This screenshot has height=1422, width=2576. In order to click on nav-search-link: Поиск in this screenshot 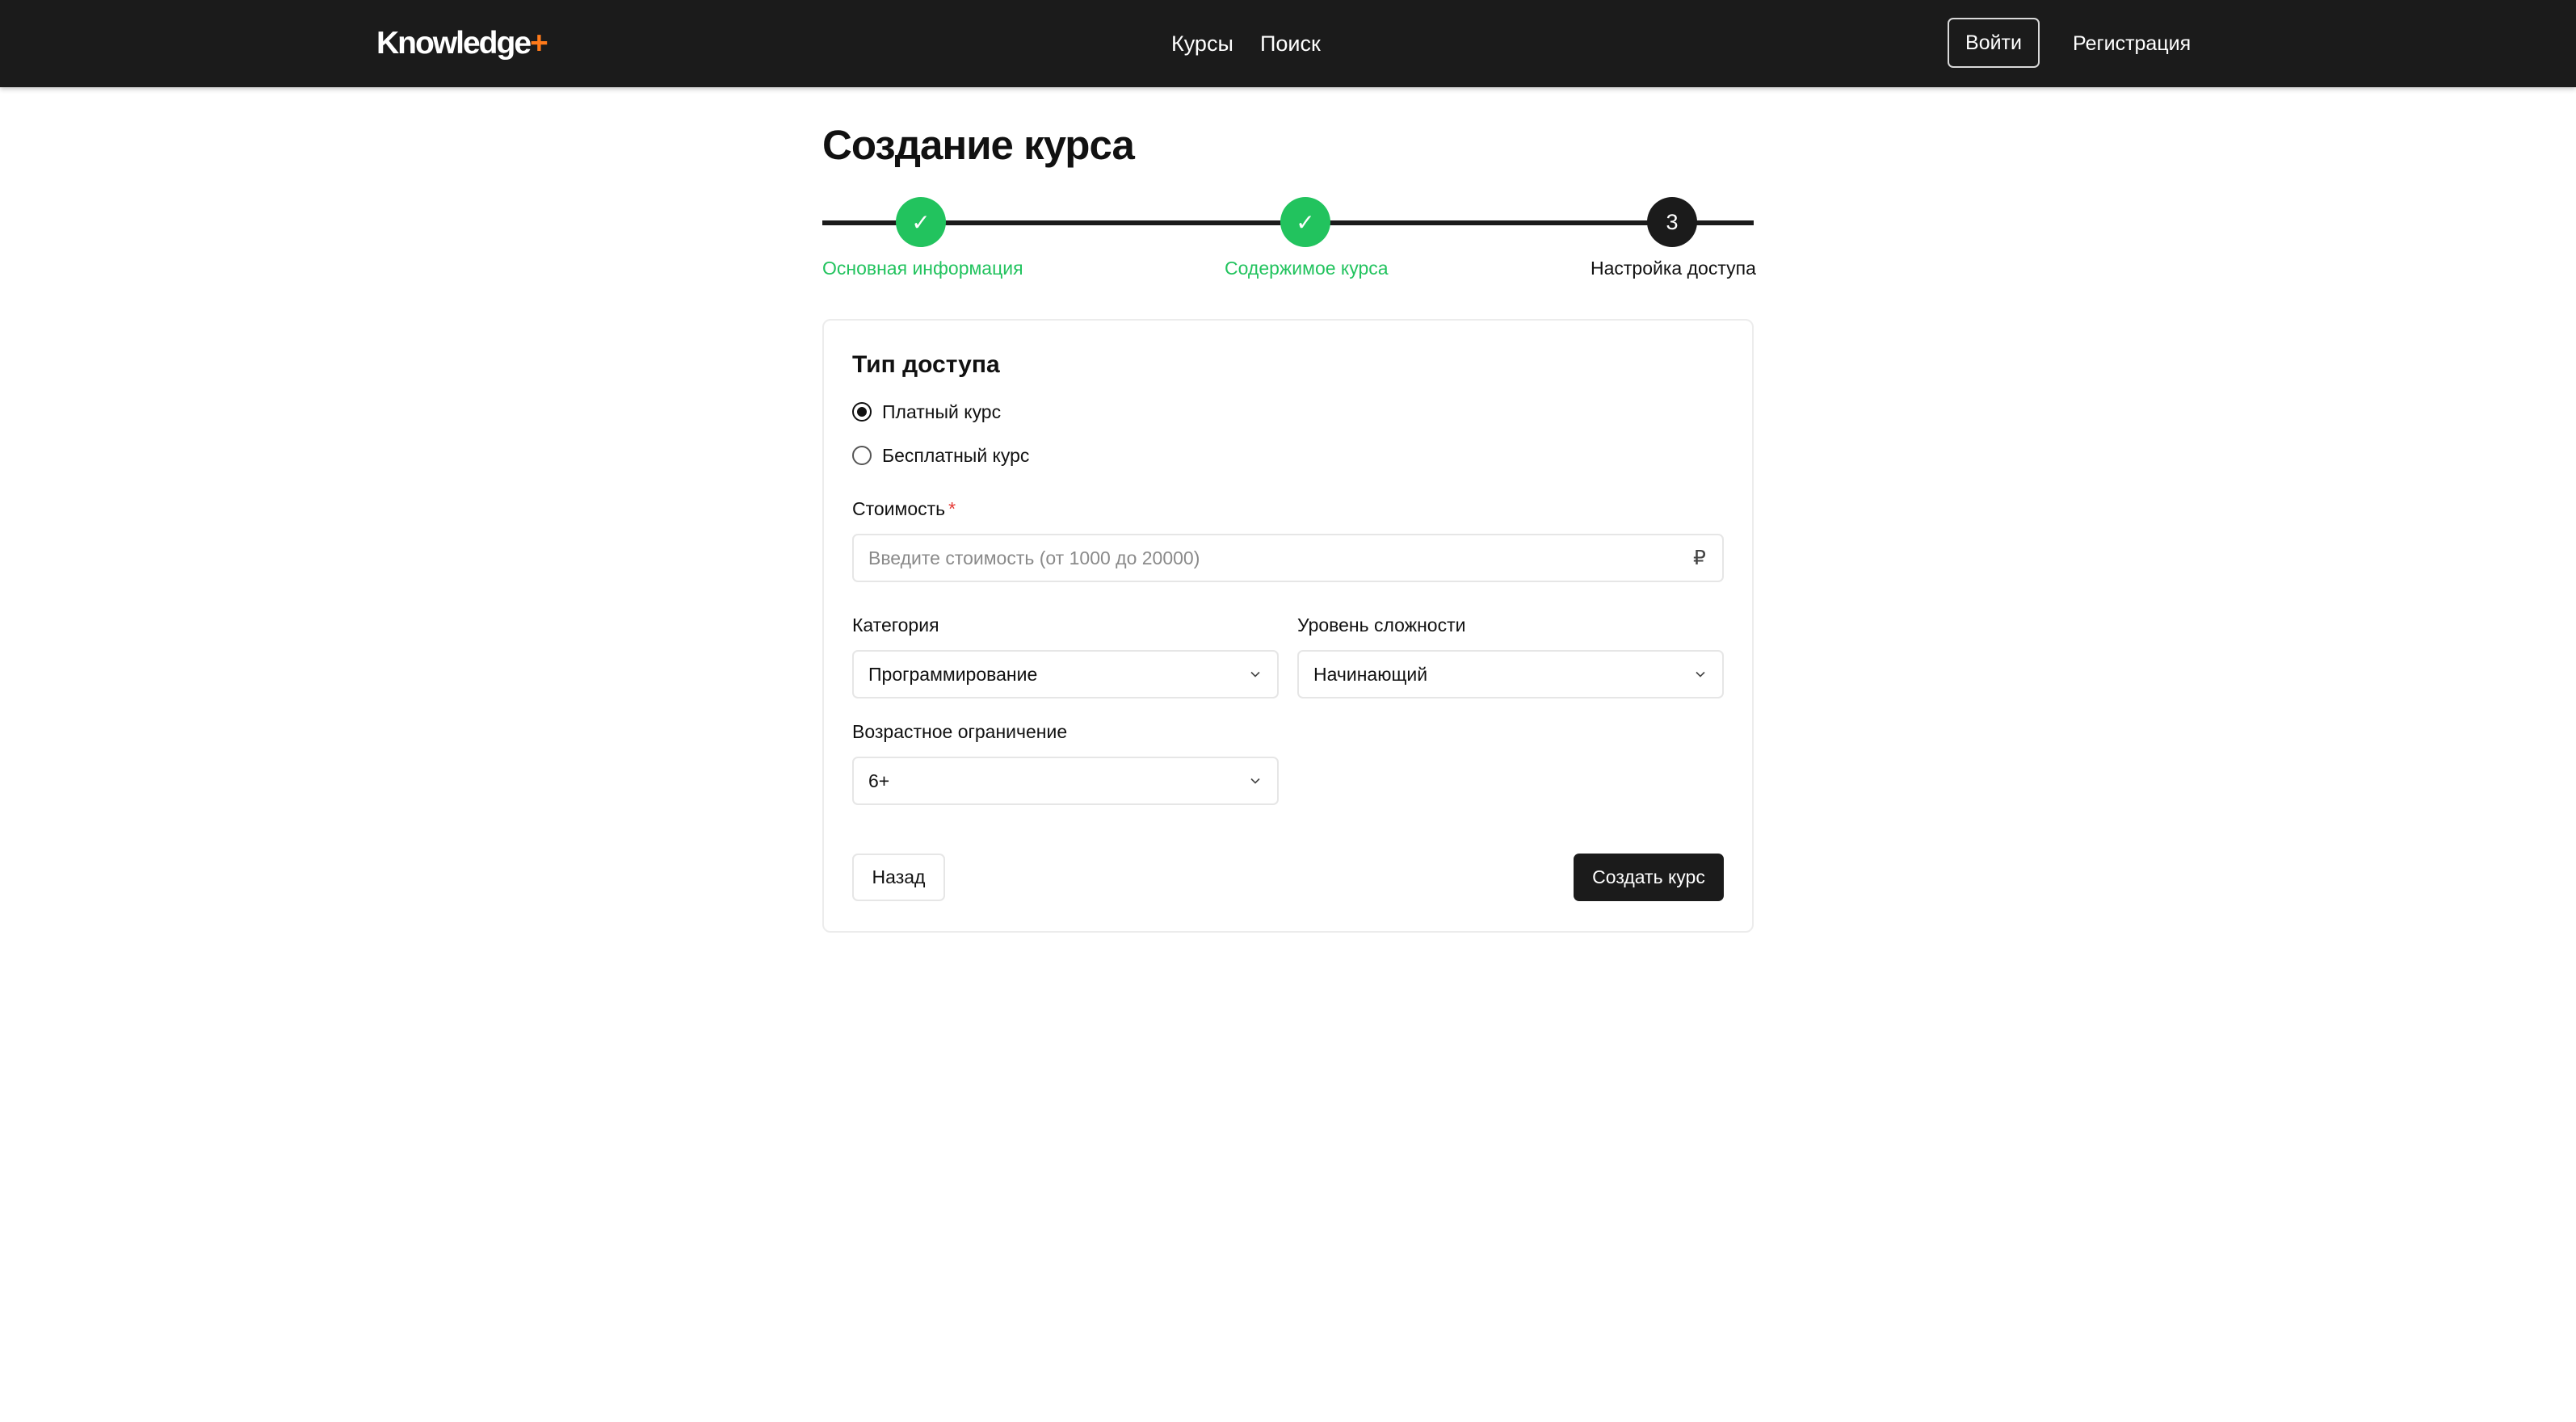, I will do `click(1290, 43)`.